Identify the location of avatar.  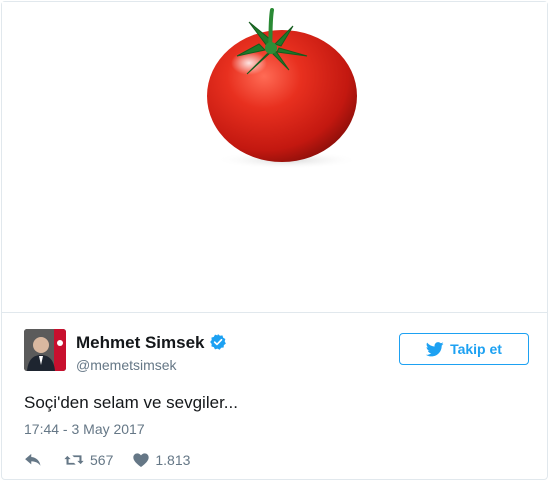
(45, 350).